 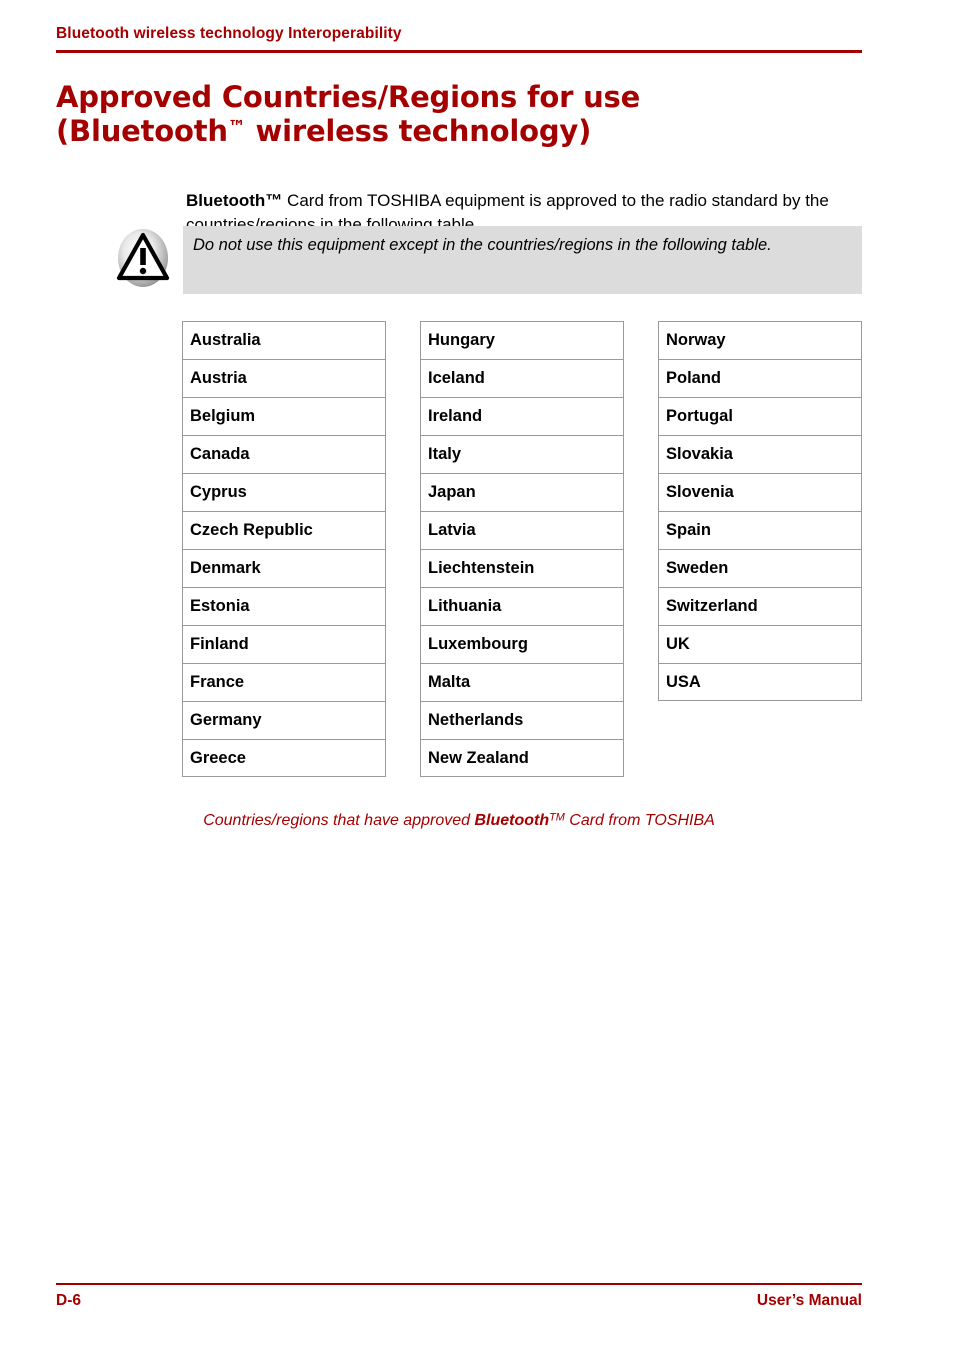 I want to click on page-title-line-2-prefix: (Bluetooth, so click(x=142, y=131).